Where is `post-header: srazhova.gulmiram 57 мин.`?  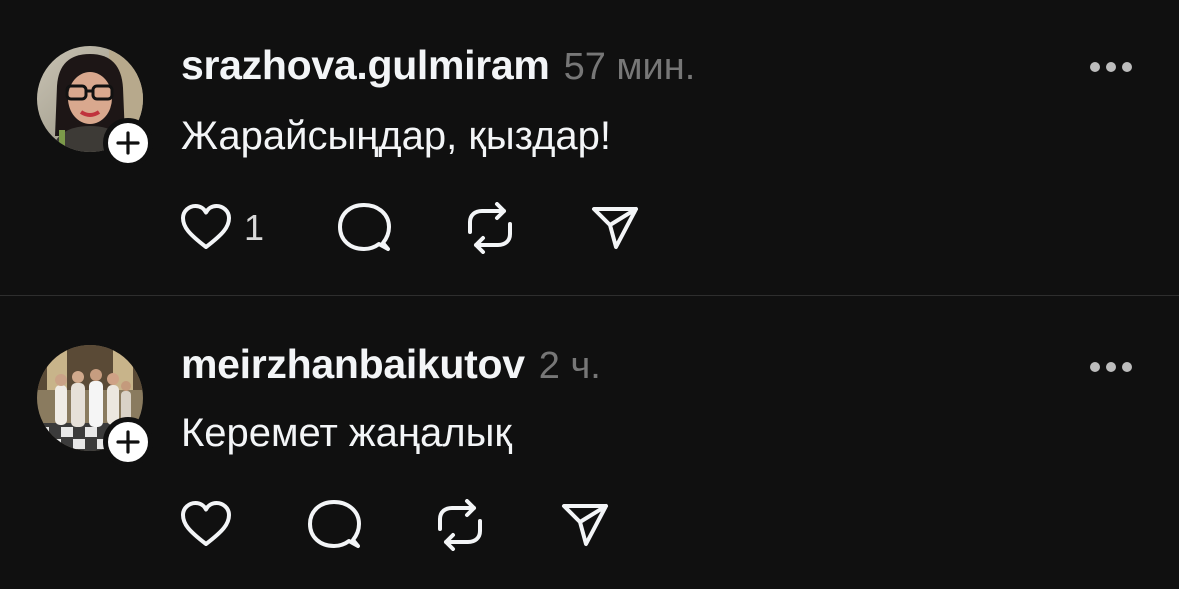
post-header: srazhova.gulmiram 57 мин. is located at coordinates (438, 65).